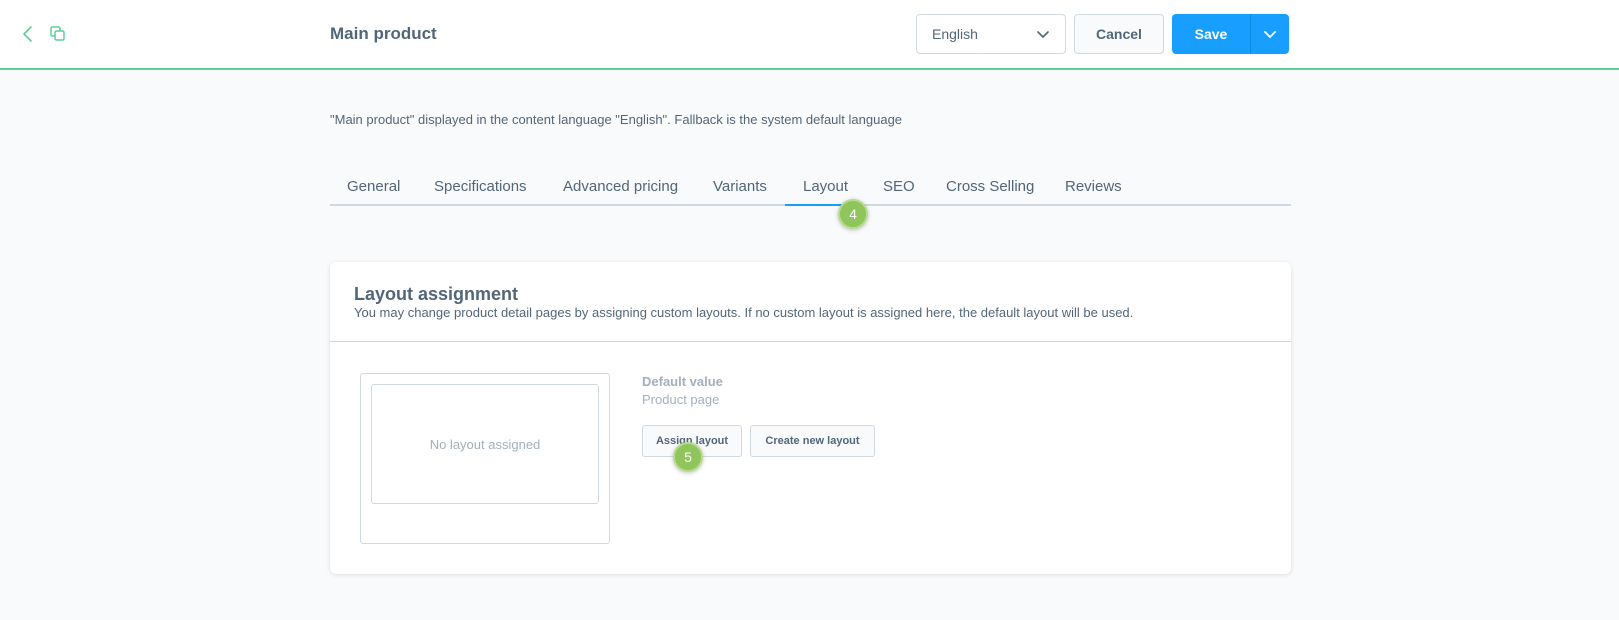  I want to click on step-badge-4: 4, so click(853, 214).